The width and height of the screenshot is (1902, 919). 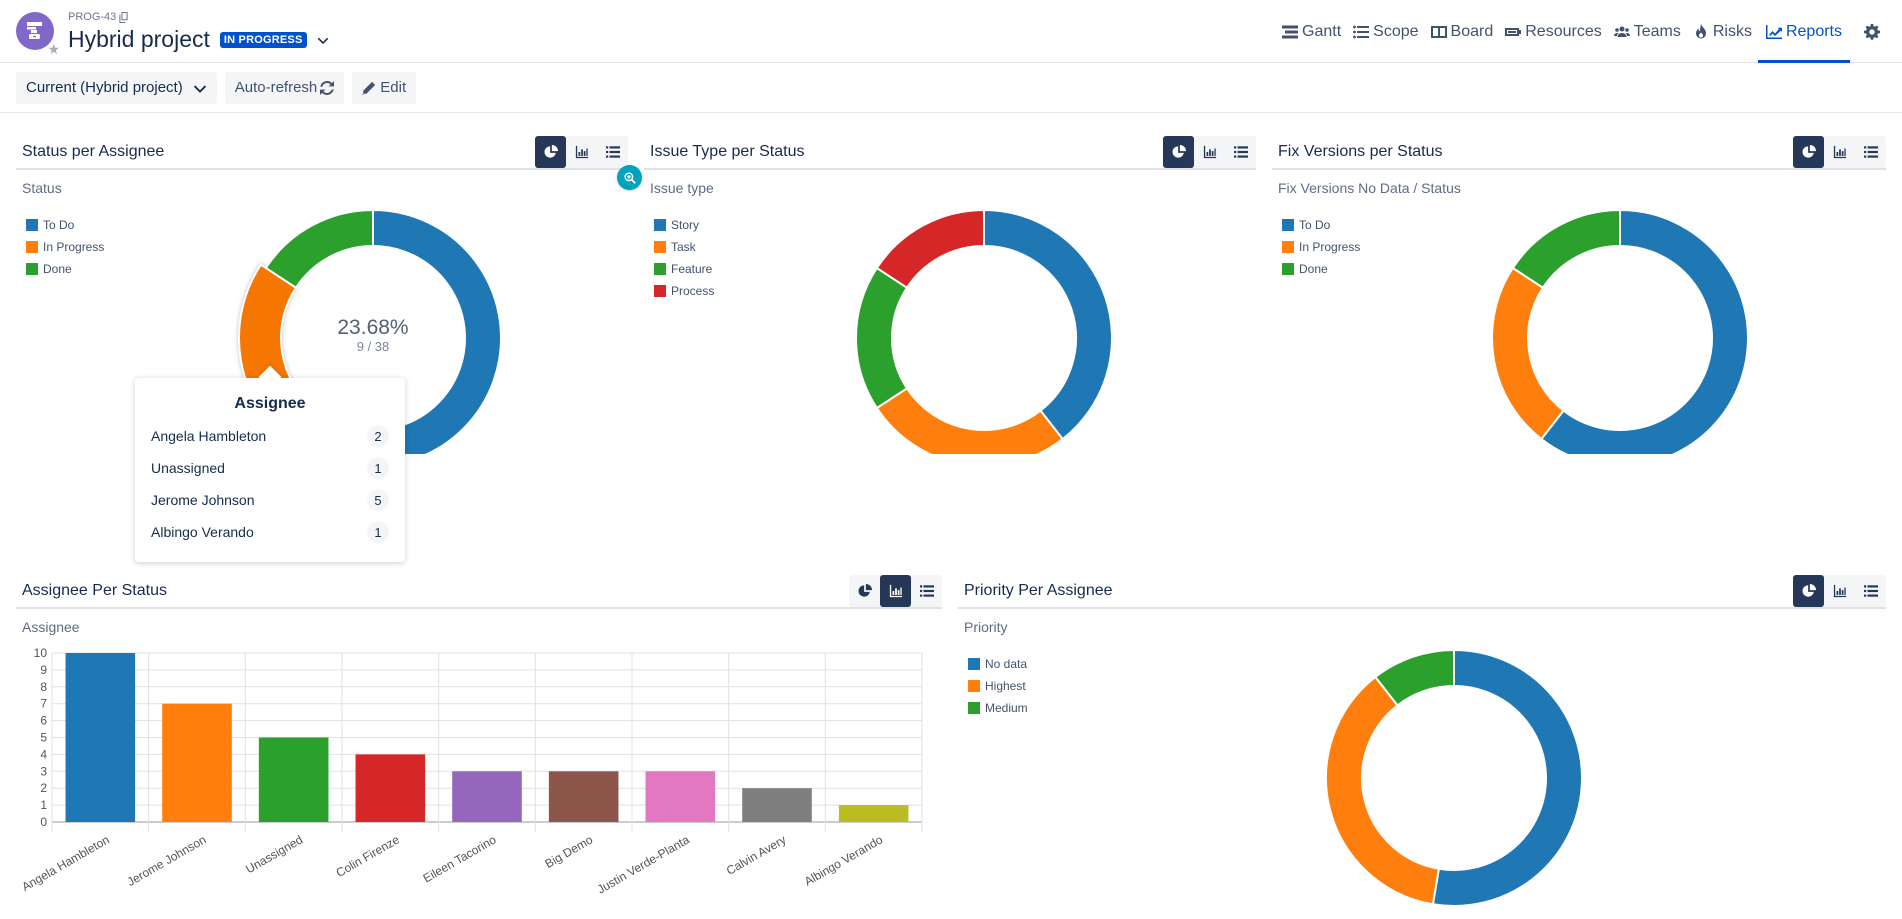 What do you see at coordinates (1872, 32) in the screenshot?
I see `gear-icon` at bounding box center [1872, 32].